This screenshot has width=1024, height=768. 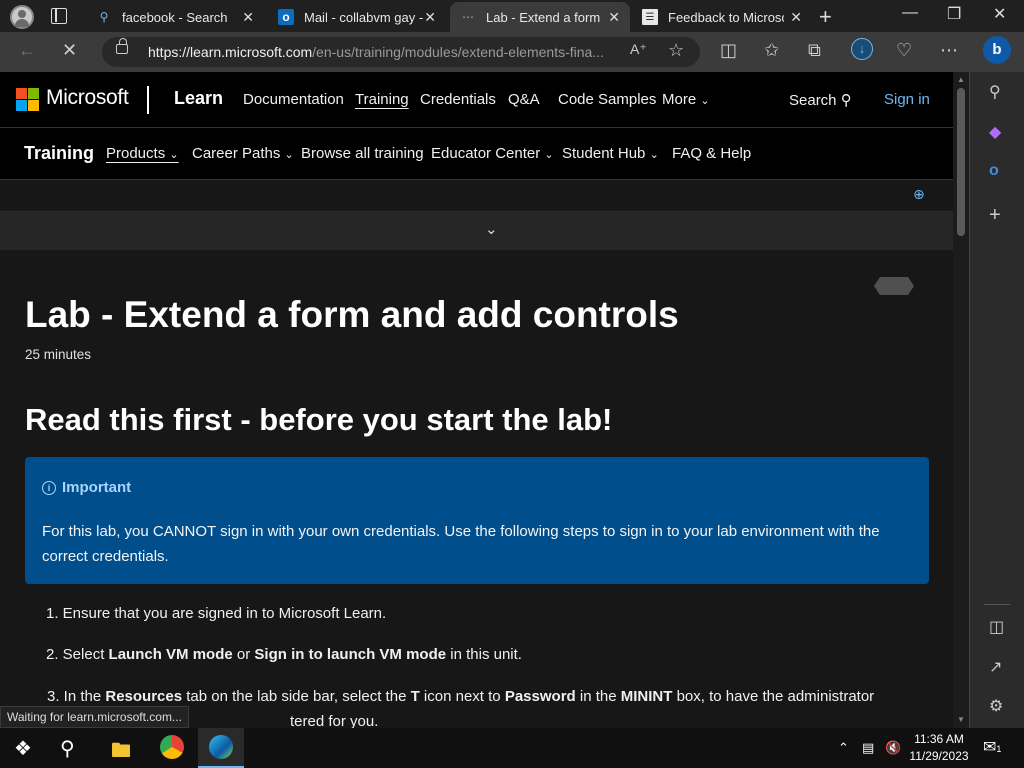 What do you see at coordinates (949, 50) in the screenshot?
I see `more-menu-icon: ⋯` at bounding box center [949, 50].